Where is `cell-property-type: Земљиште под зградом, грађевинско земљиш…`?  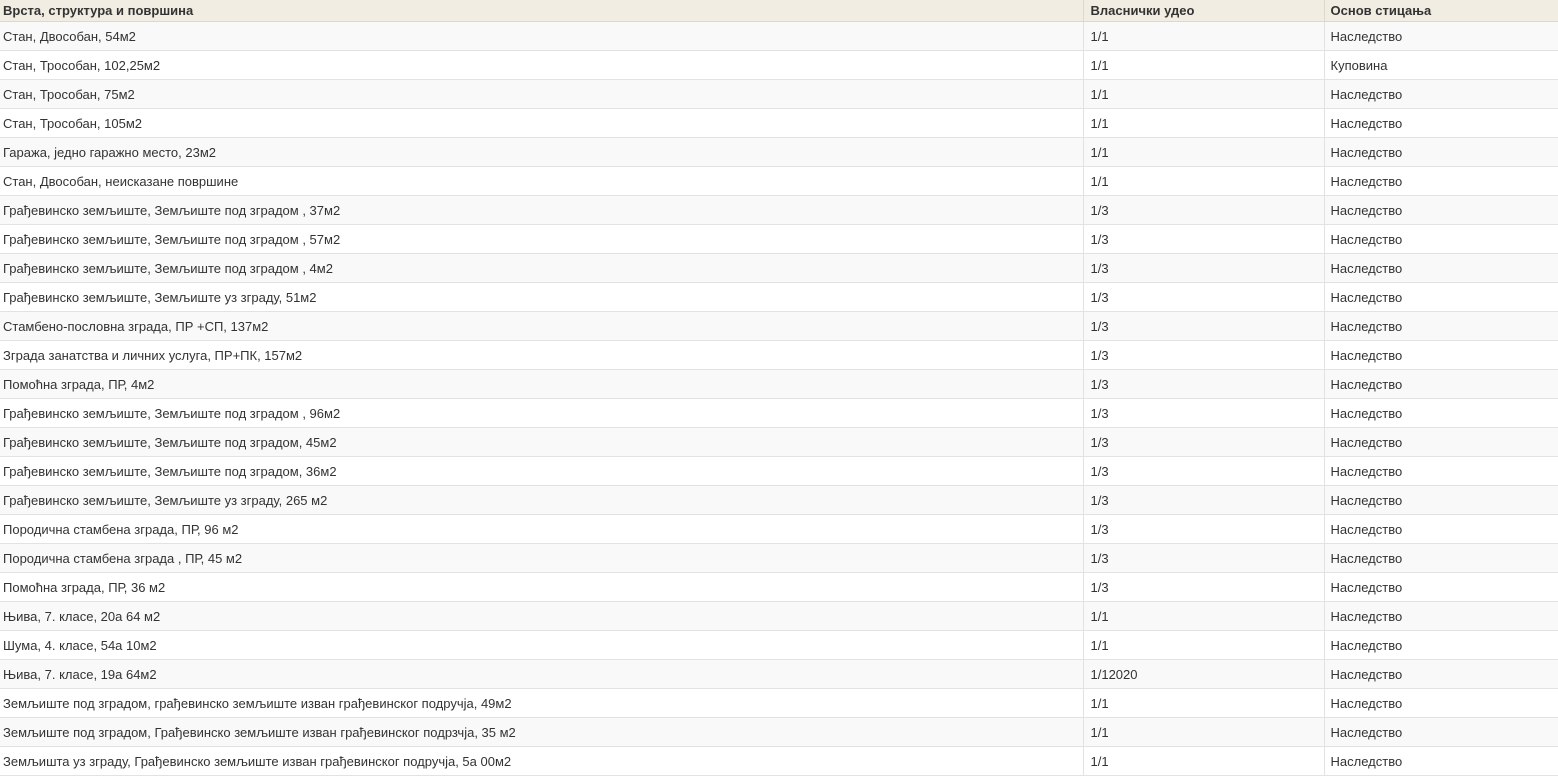
cell-property-type: Земљиште под зградом, грађевинско земљиш… is located at coordinates (542, 703).